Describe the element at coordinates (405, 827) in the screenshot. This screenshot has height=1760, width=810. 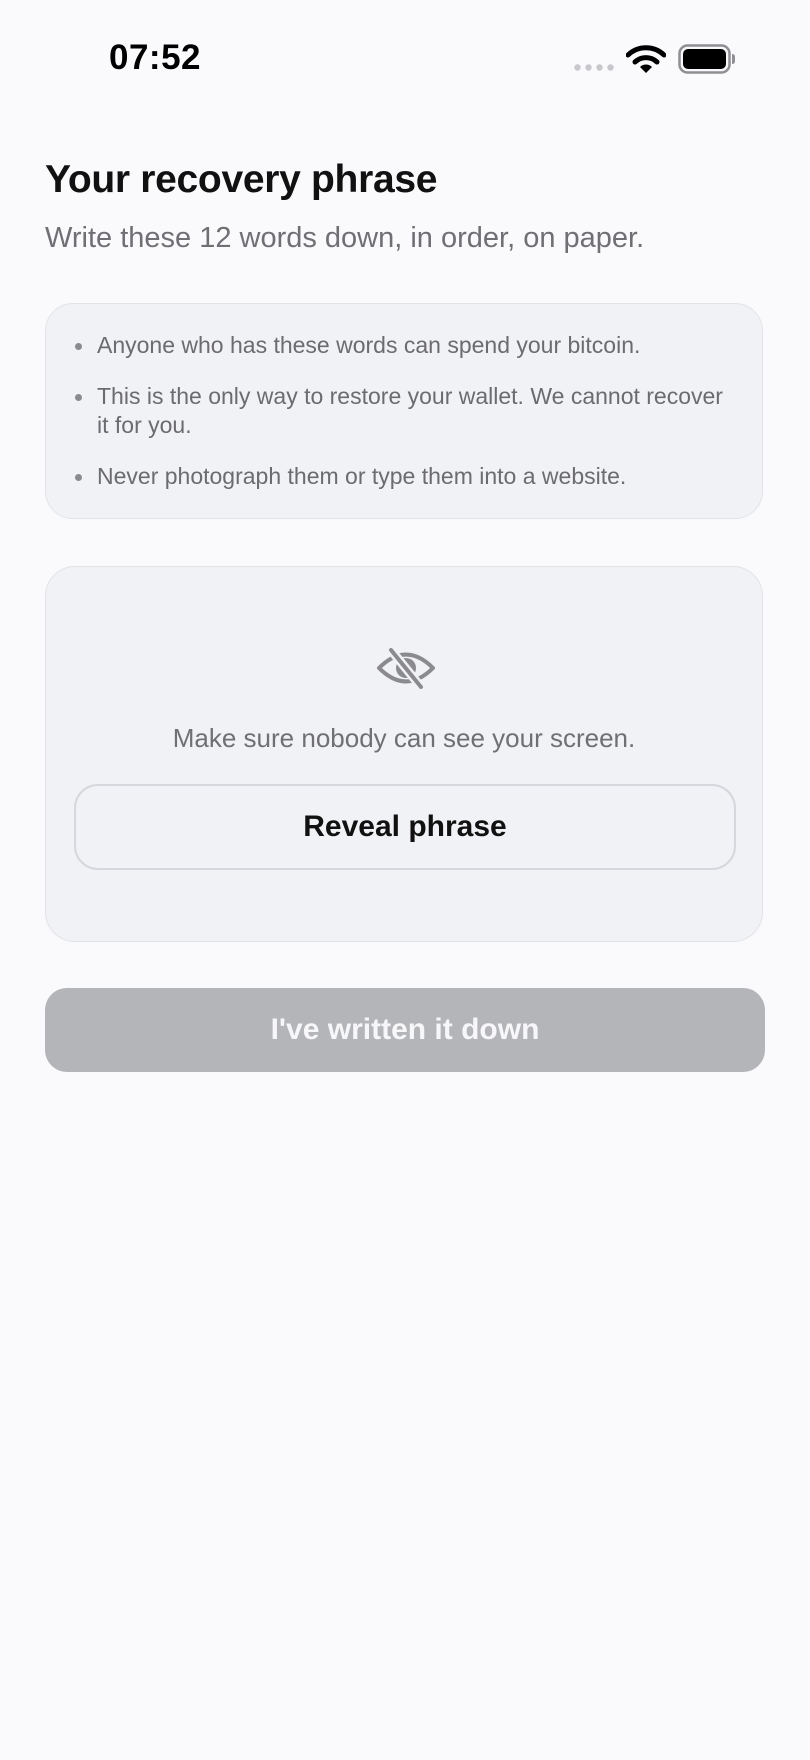
I see `reveal-phrase-button: Reveal phrase` at that location.